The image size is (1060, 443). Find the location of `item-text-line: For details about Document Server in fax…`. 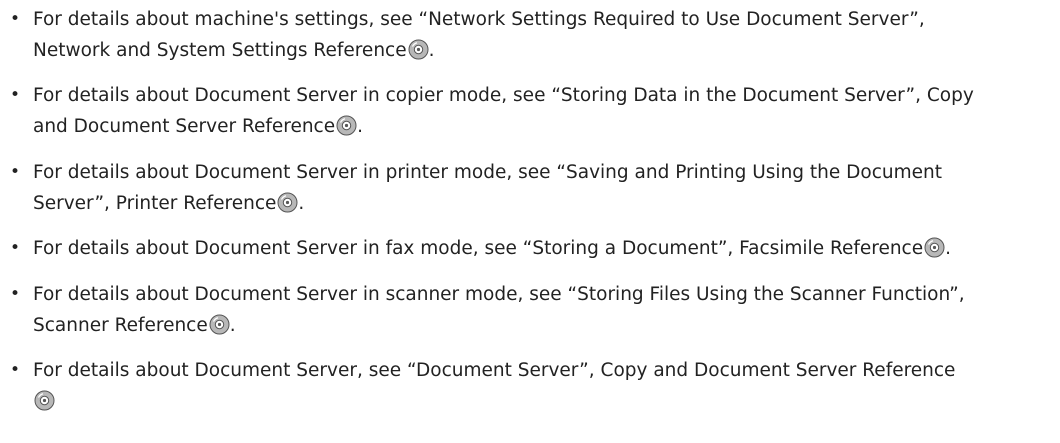

item-text-line: For details about Document Server in fax… is located at coordinates (546, 250).